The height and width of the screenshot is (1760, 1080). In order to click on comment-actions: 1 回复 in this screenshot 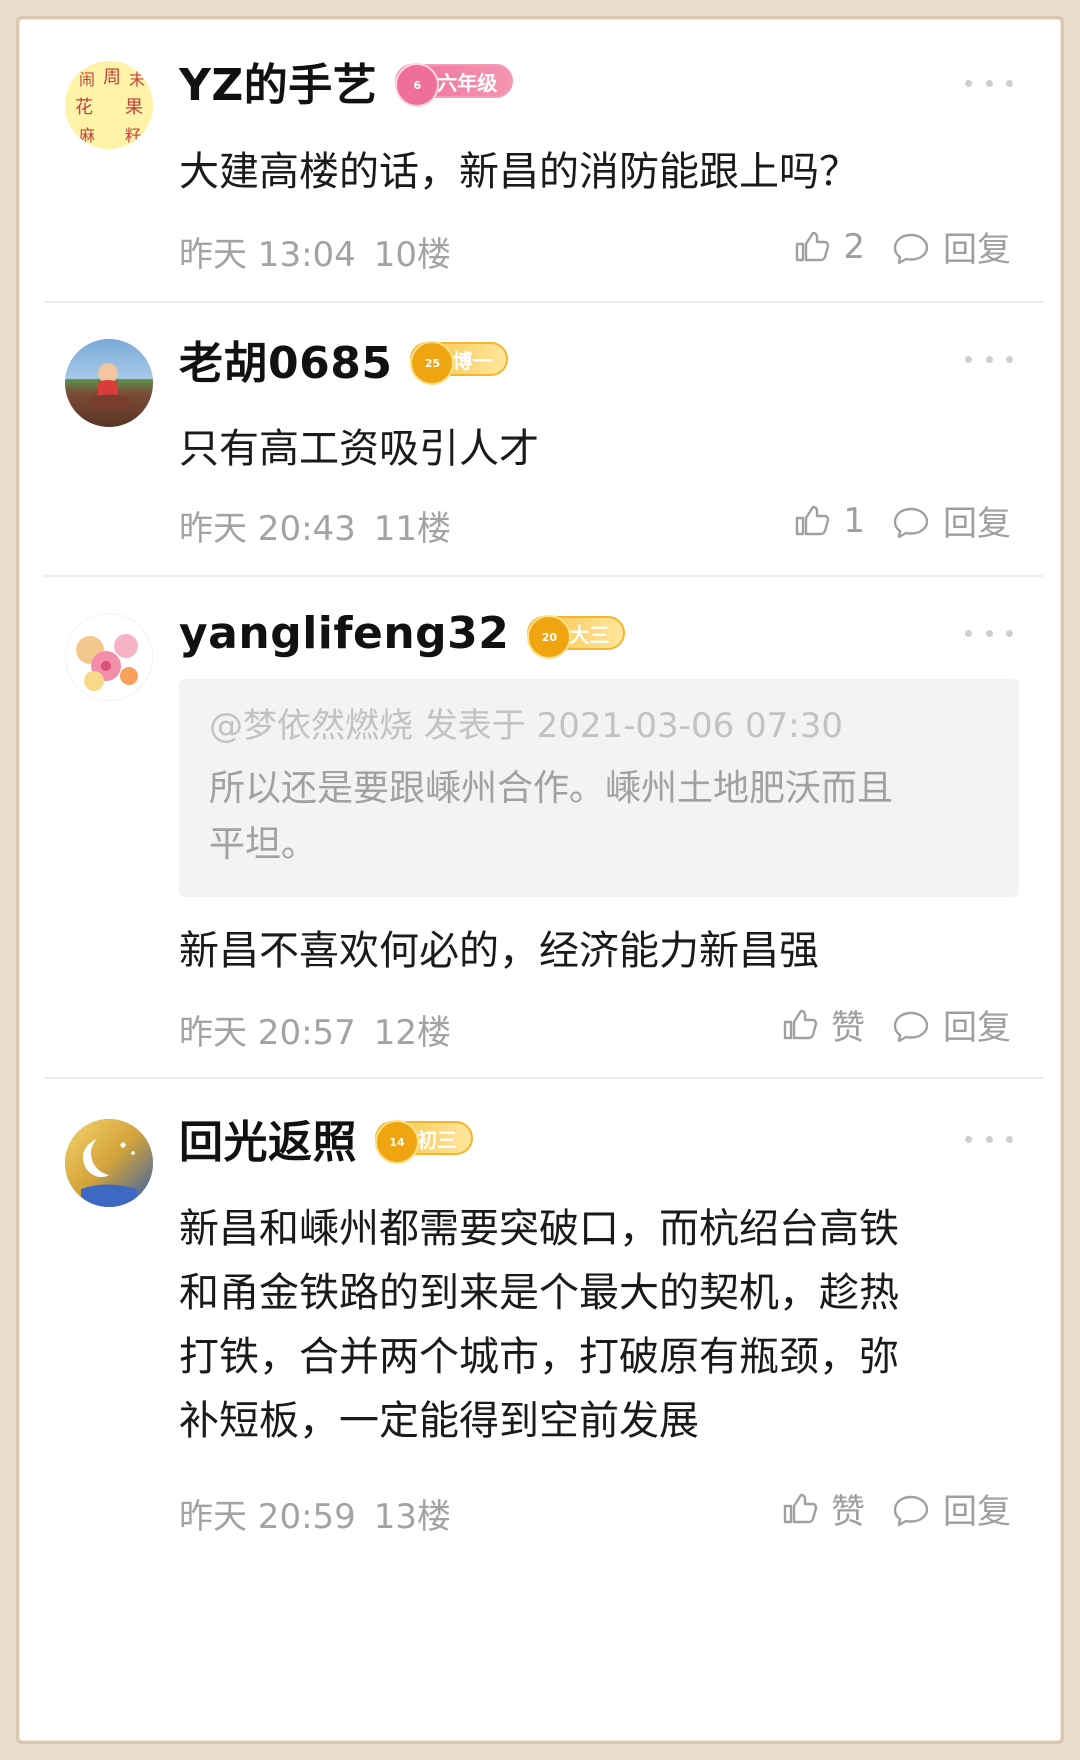, I will do `click(901, 520)`.